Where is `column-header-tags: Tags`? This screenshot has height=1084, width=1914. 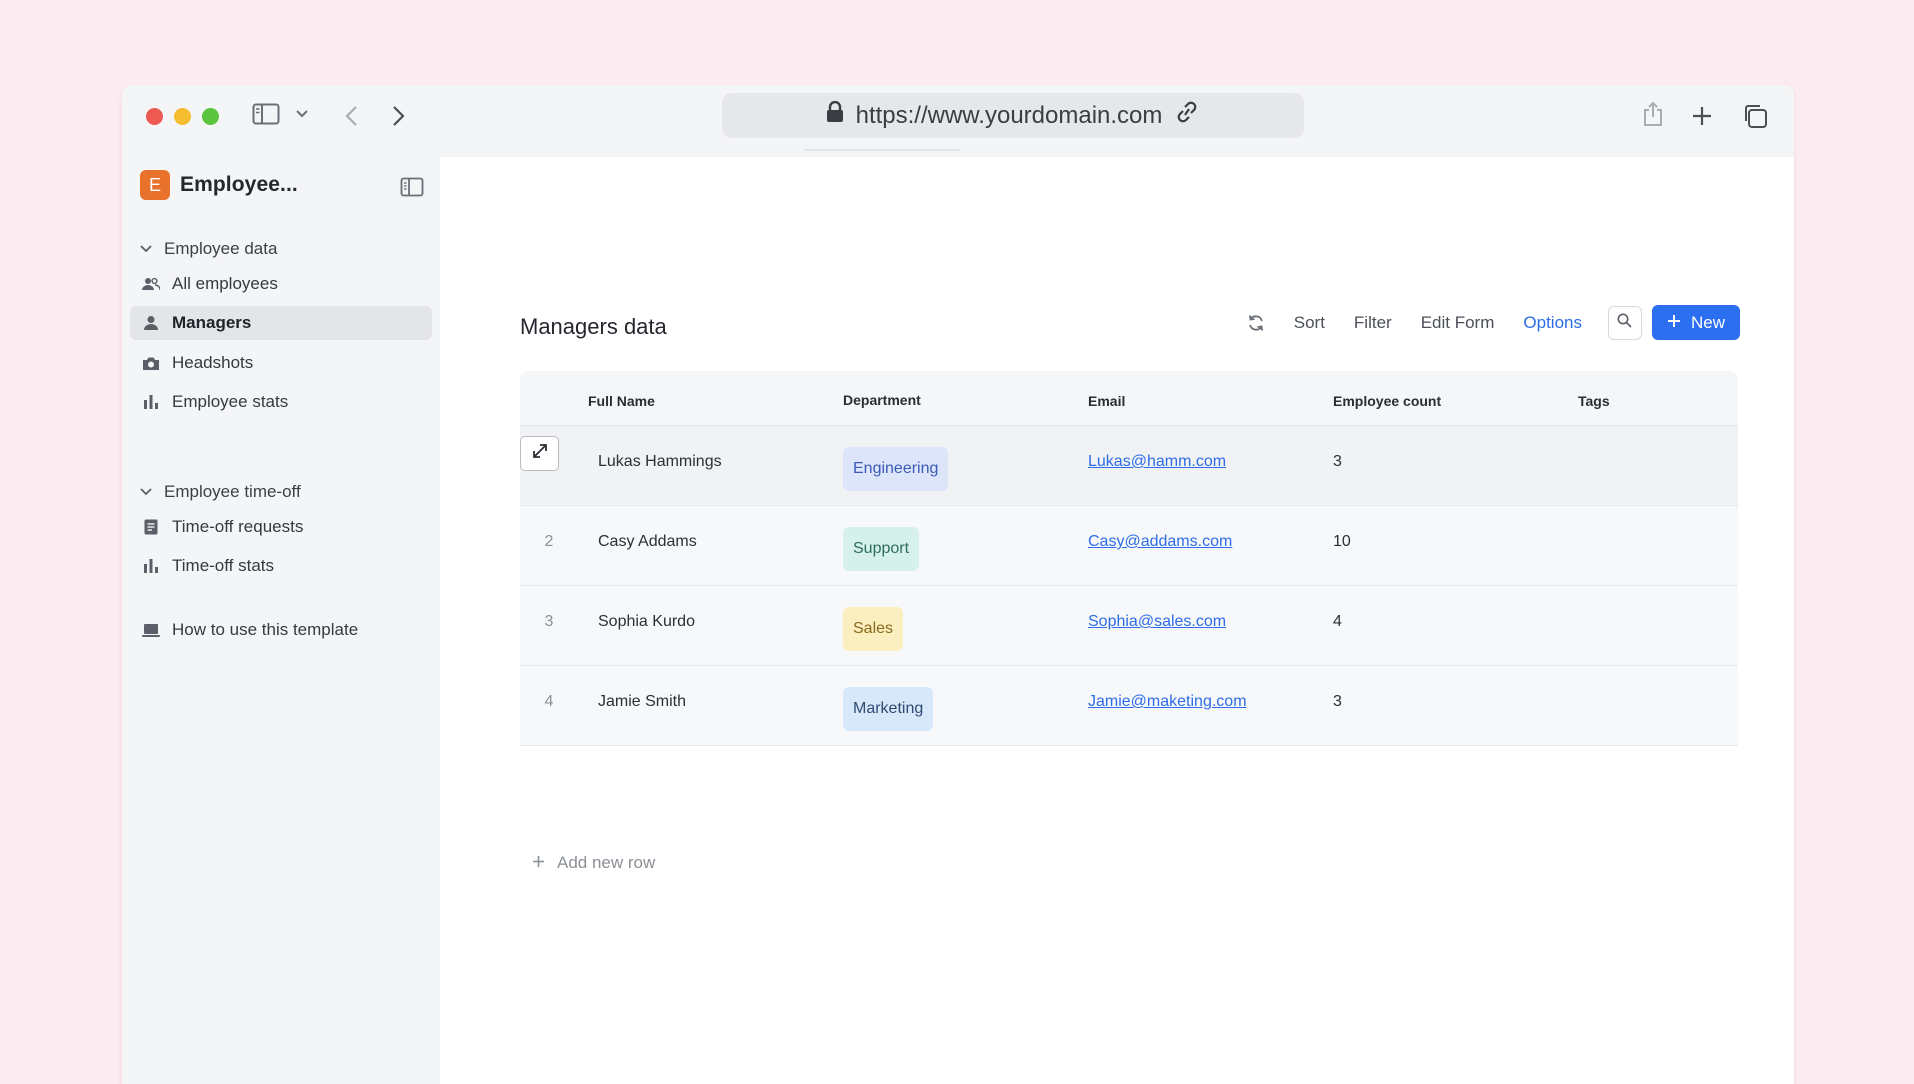
column-header-tags: Tags is located at coordinates (1594, 401).